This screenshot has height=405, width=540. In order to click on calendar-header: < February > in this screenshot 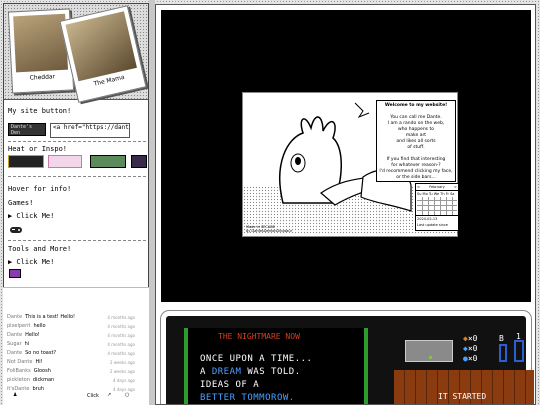, I will do `click(437, 187)`.